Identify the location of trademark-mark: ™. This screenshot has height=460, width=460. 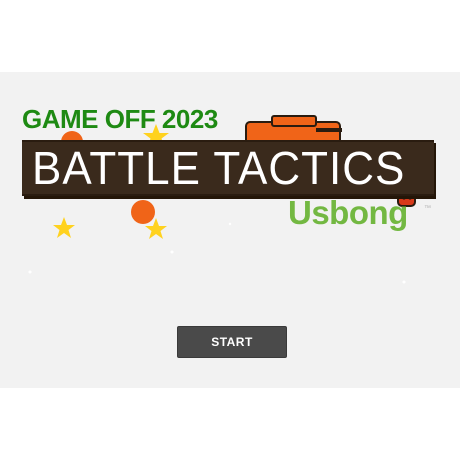
(427, 208).